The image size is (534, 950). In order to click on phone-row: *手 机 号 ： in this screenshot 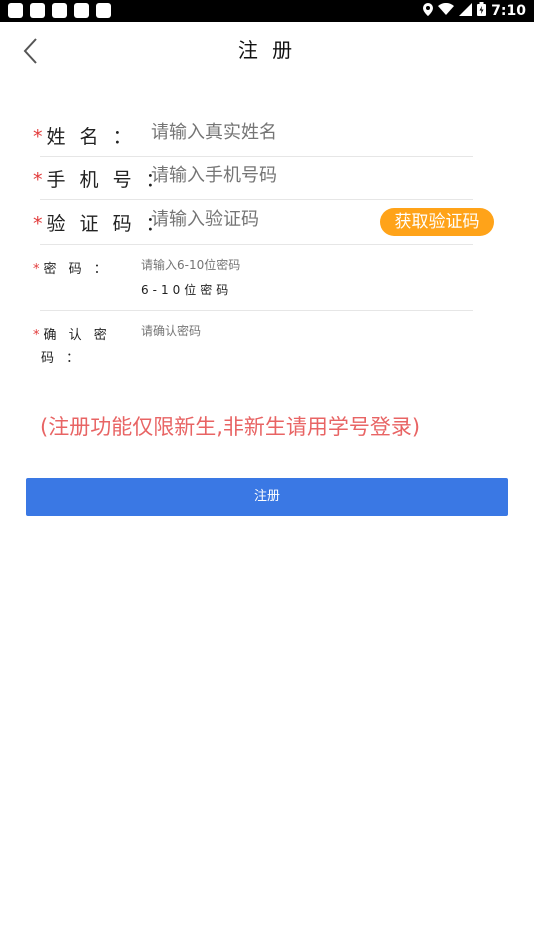, I will do `click(253, 178)`.